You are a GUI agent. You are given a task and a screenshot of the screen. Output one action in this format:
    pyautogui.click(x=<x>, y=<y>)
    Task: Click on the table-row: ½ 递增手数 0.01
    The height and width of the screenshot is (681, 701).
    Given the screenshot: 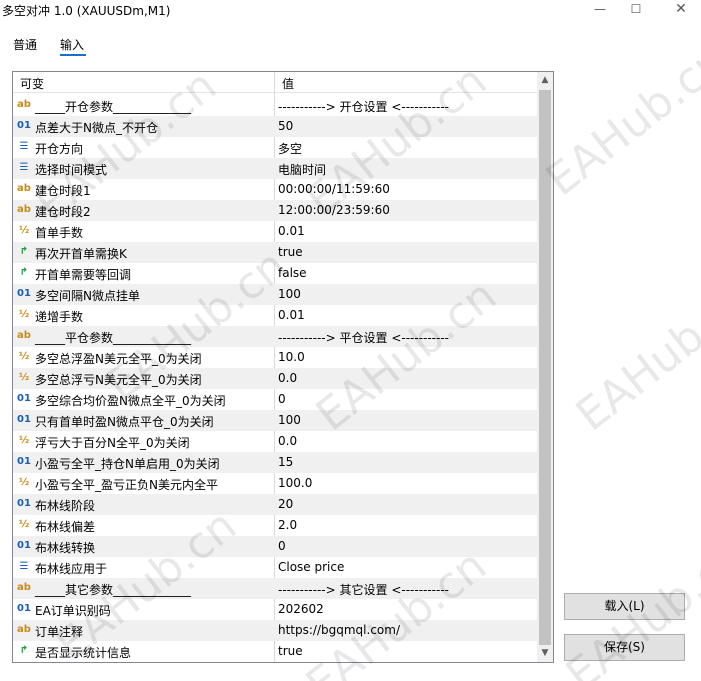 What is the action you would take?
    pyautogui.click(x=275, y=315)
    